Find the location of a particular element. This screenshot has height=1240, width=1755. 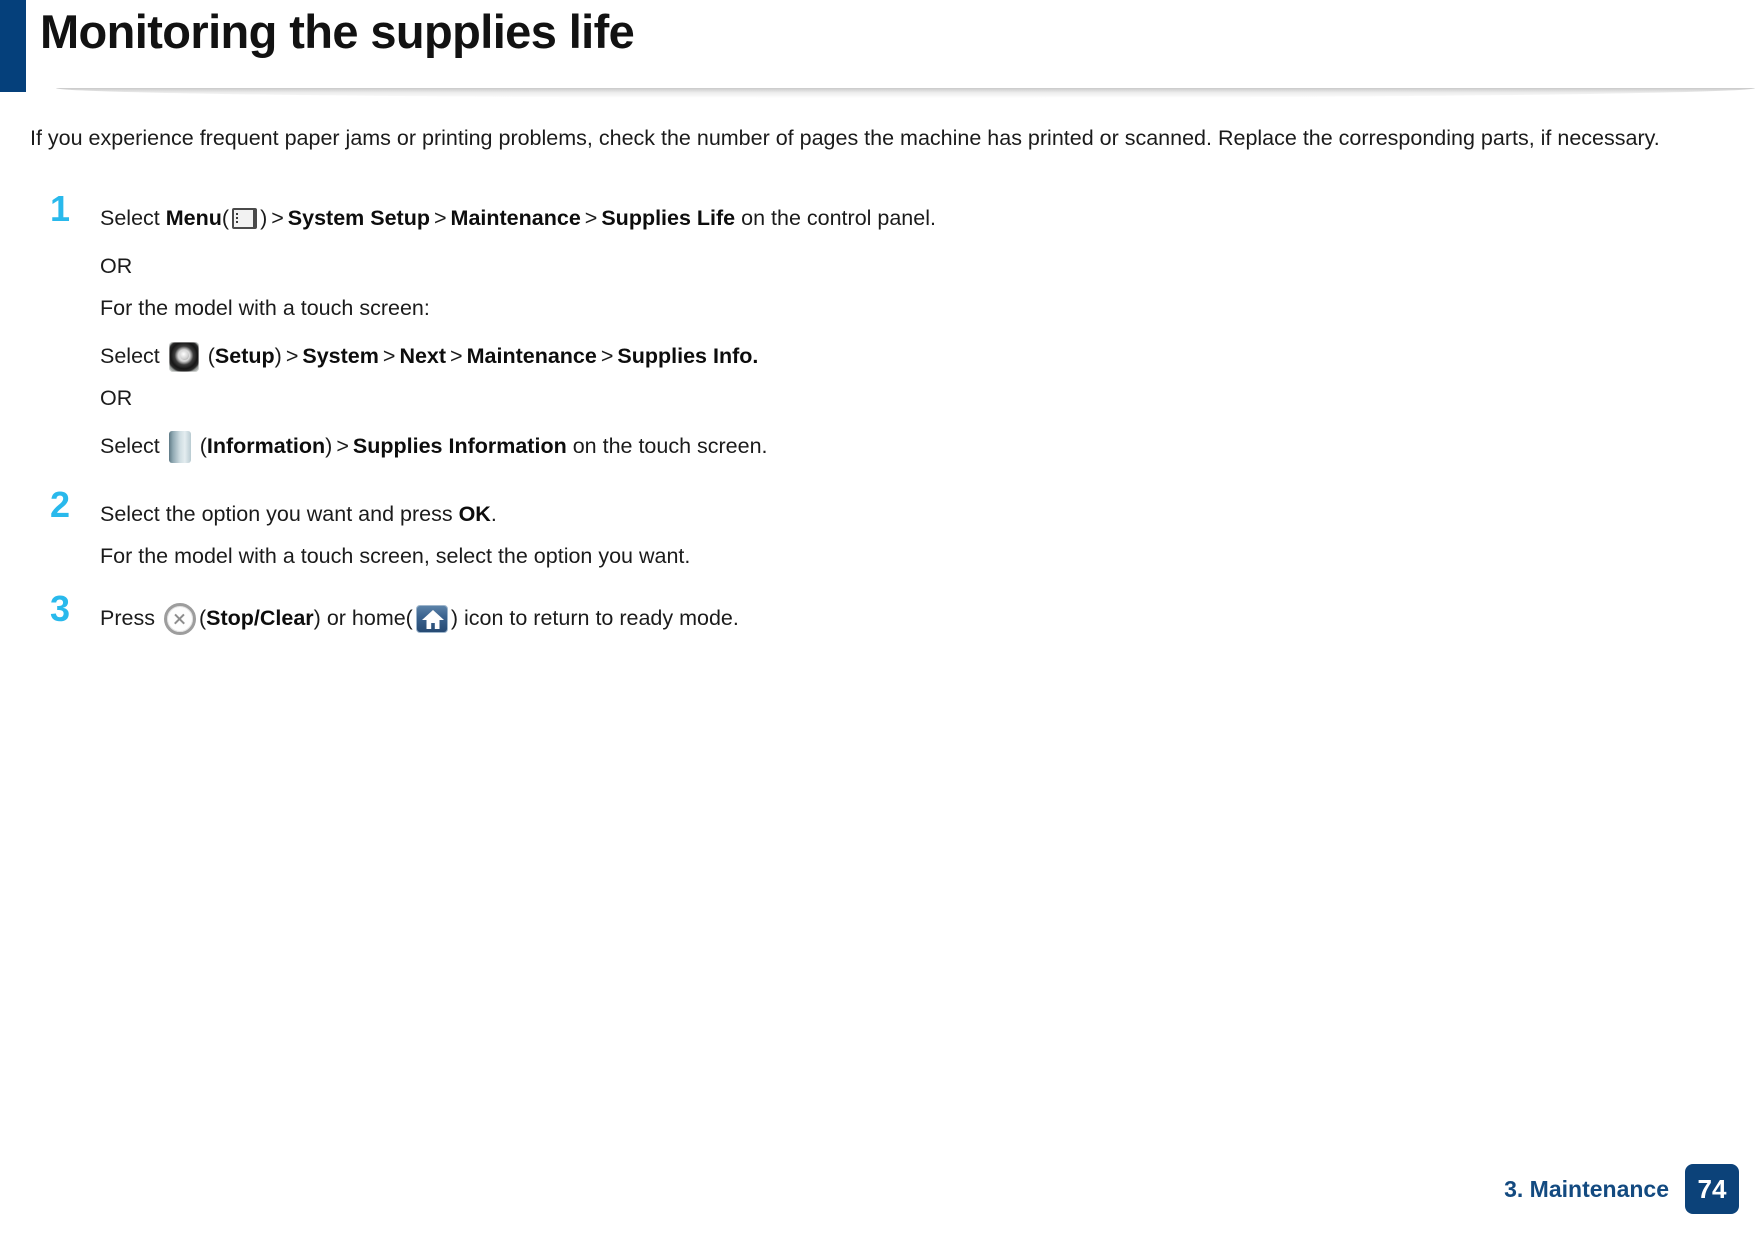

setup-label: Setup is located at coordinates (244, 356).